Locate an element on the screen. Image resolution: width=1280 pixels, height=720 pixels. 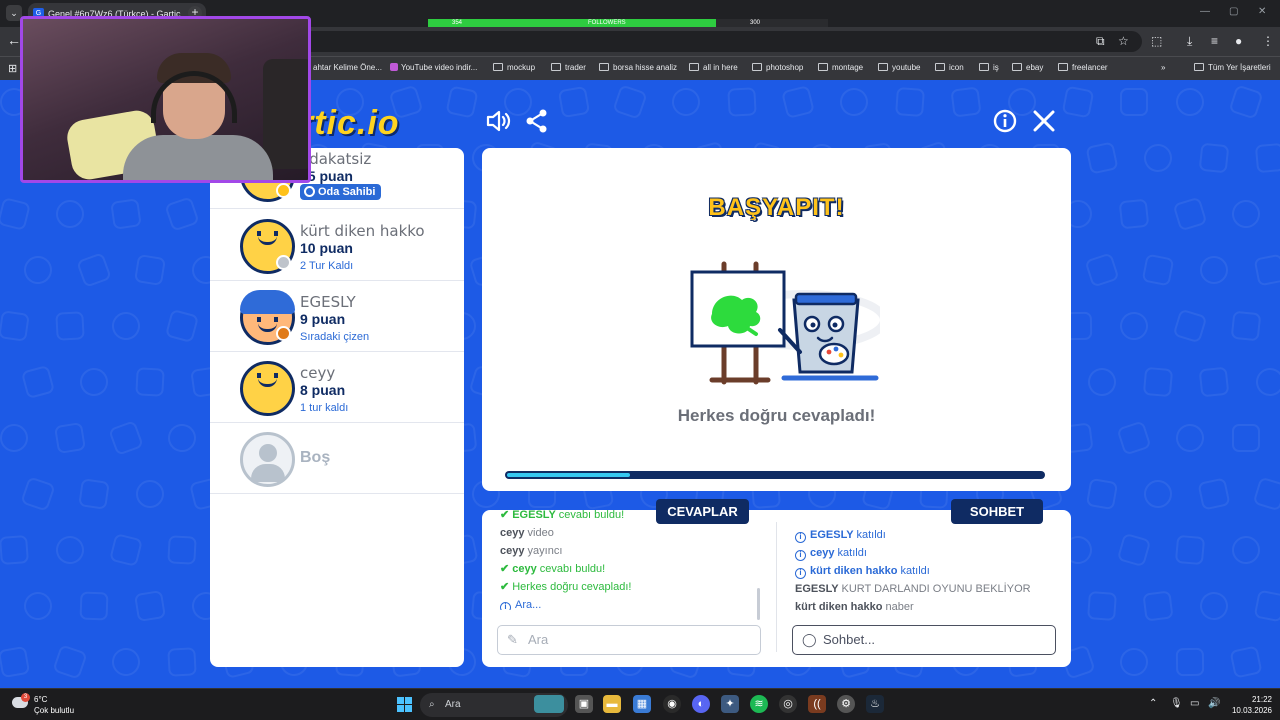
webcam-overlay is located at coordinates (165, 99).